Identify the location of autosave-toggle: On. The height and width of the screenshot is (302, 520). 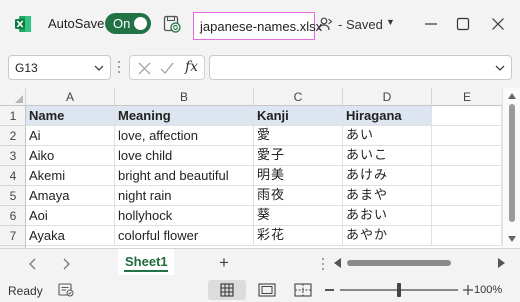
(128, 23).